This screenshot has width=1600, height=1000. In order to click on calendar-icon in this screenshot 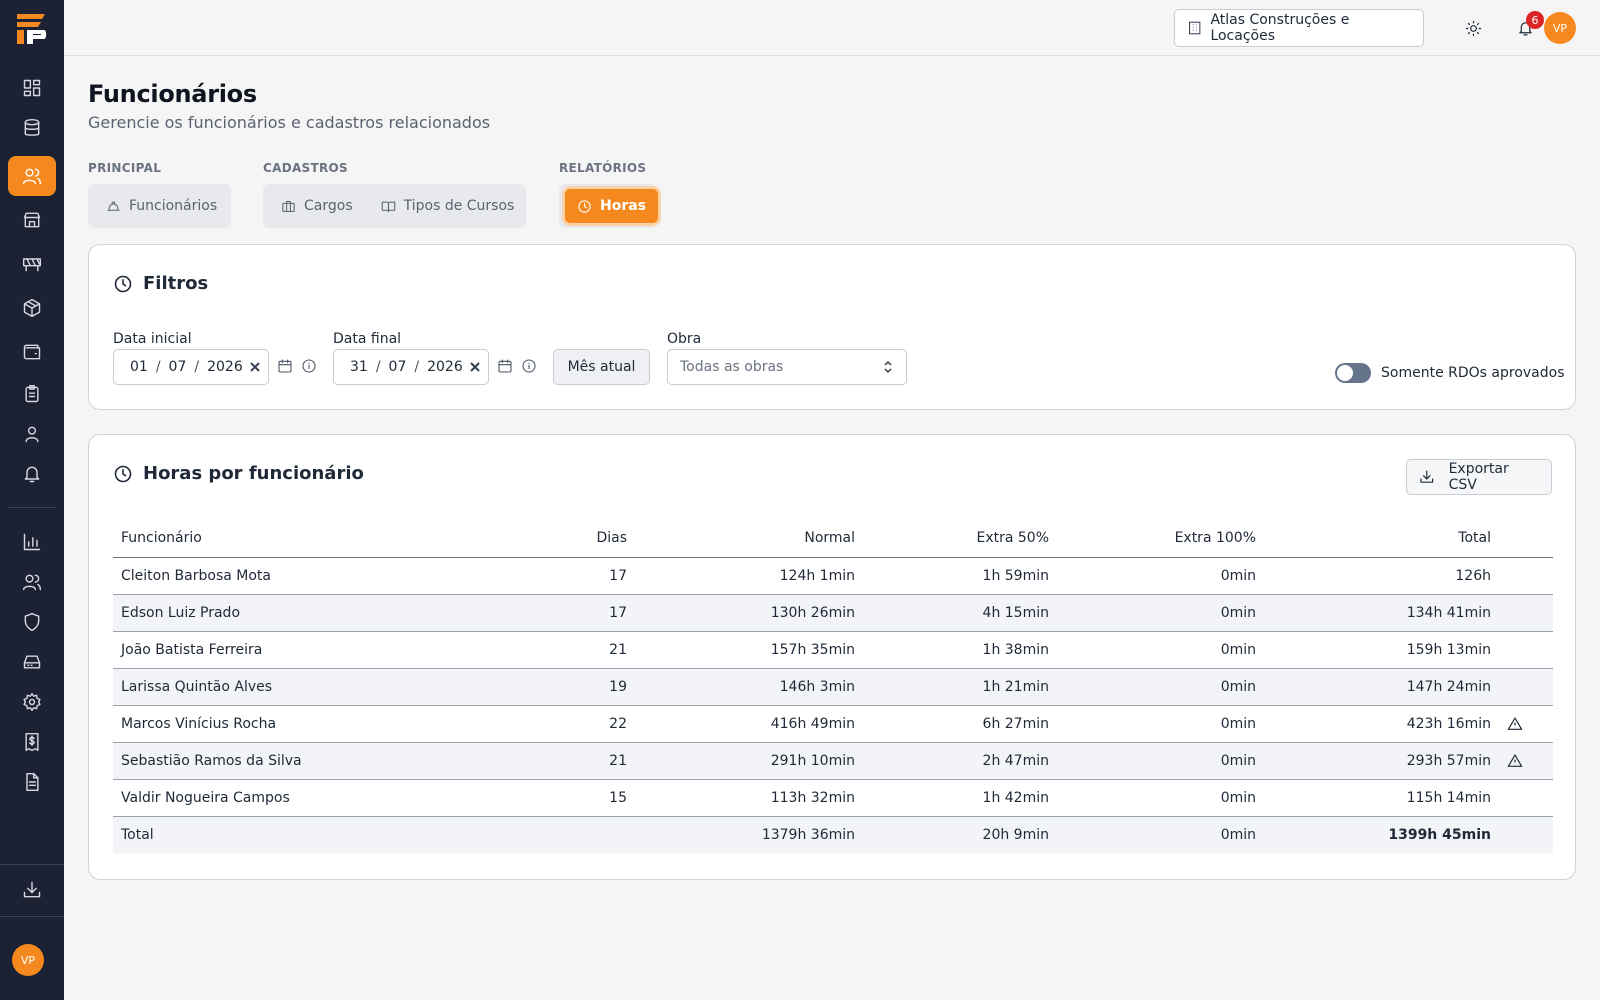, I will do `click(505, 366)`.